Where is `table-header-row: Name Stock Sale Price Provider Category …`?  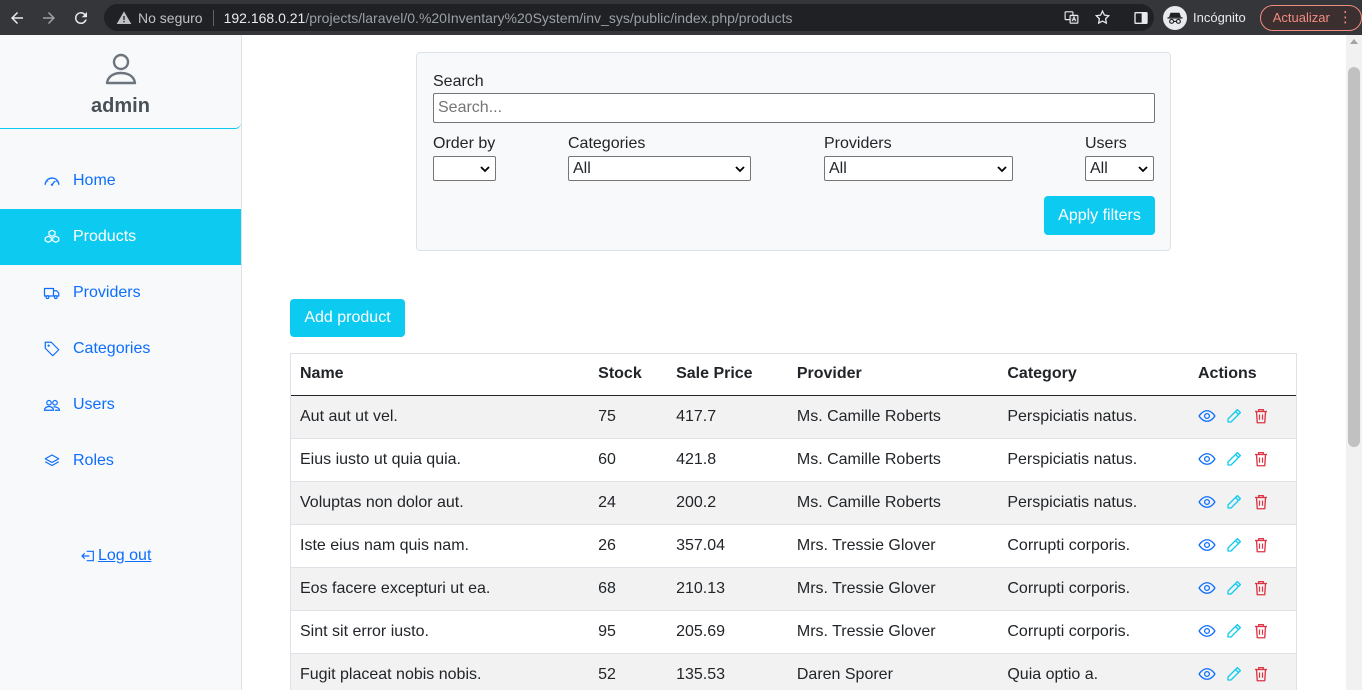
table-header-row: Name Stock Sale Price Provider Category … is located at coordinates (793, 375).